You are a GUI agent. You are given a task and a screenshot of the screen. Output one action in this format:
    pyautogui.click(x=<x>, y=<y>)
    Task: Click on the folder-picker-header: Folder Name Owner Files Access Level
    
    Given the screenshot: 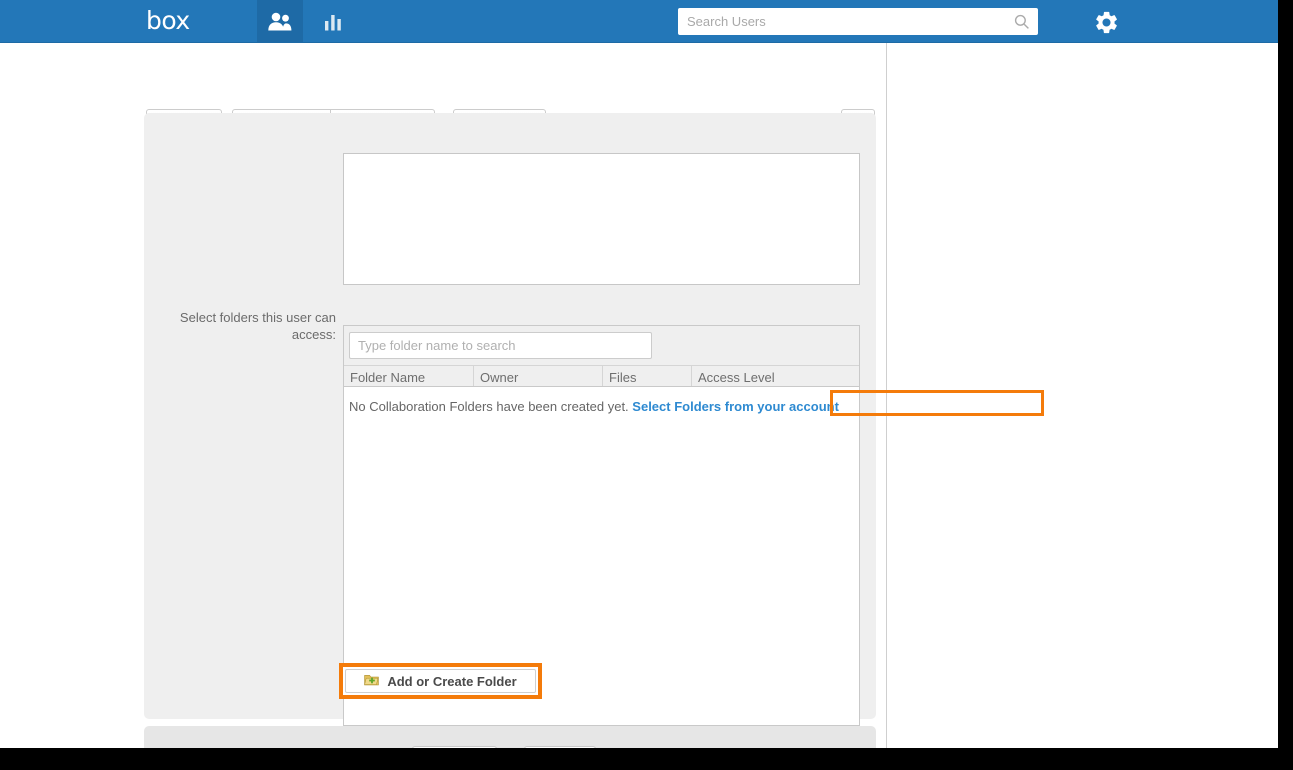 What is the action you would take?
    pyautogui.click(x=601, y=356)
    